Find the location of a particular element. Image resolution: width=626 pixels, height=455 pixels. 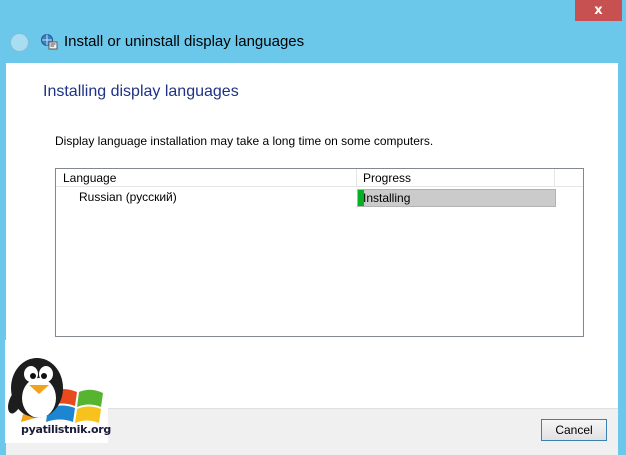

watermark-logo: pyatilistnik.org is located at coordinates (58, 391).